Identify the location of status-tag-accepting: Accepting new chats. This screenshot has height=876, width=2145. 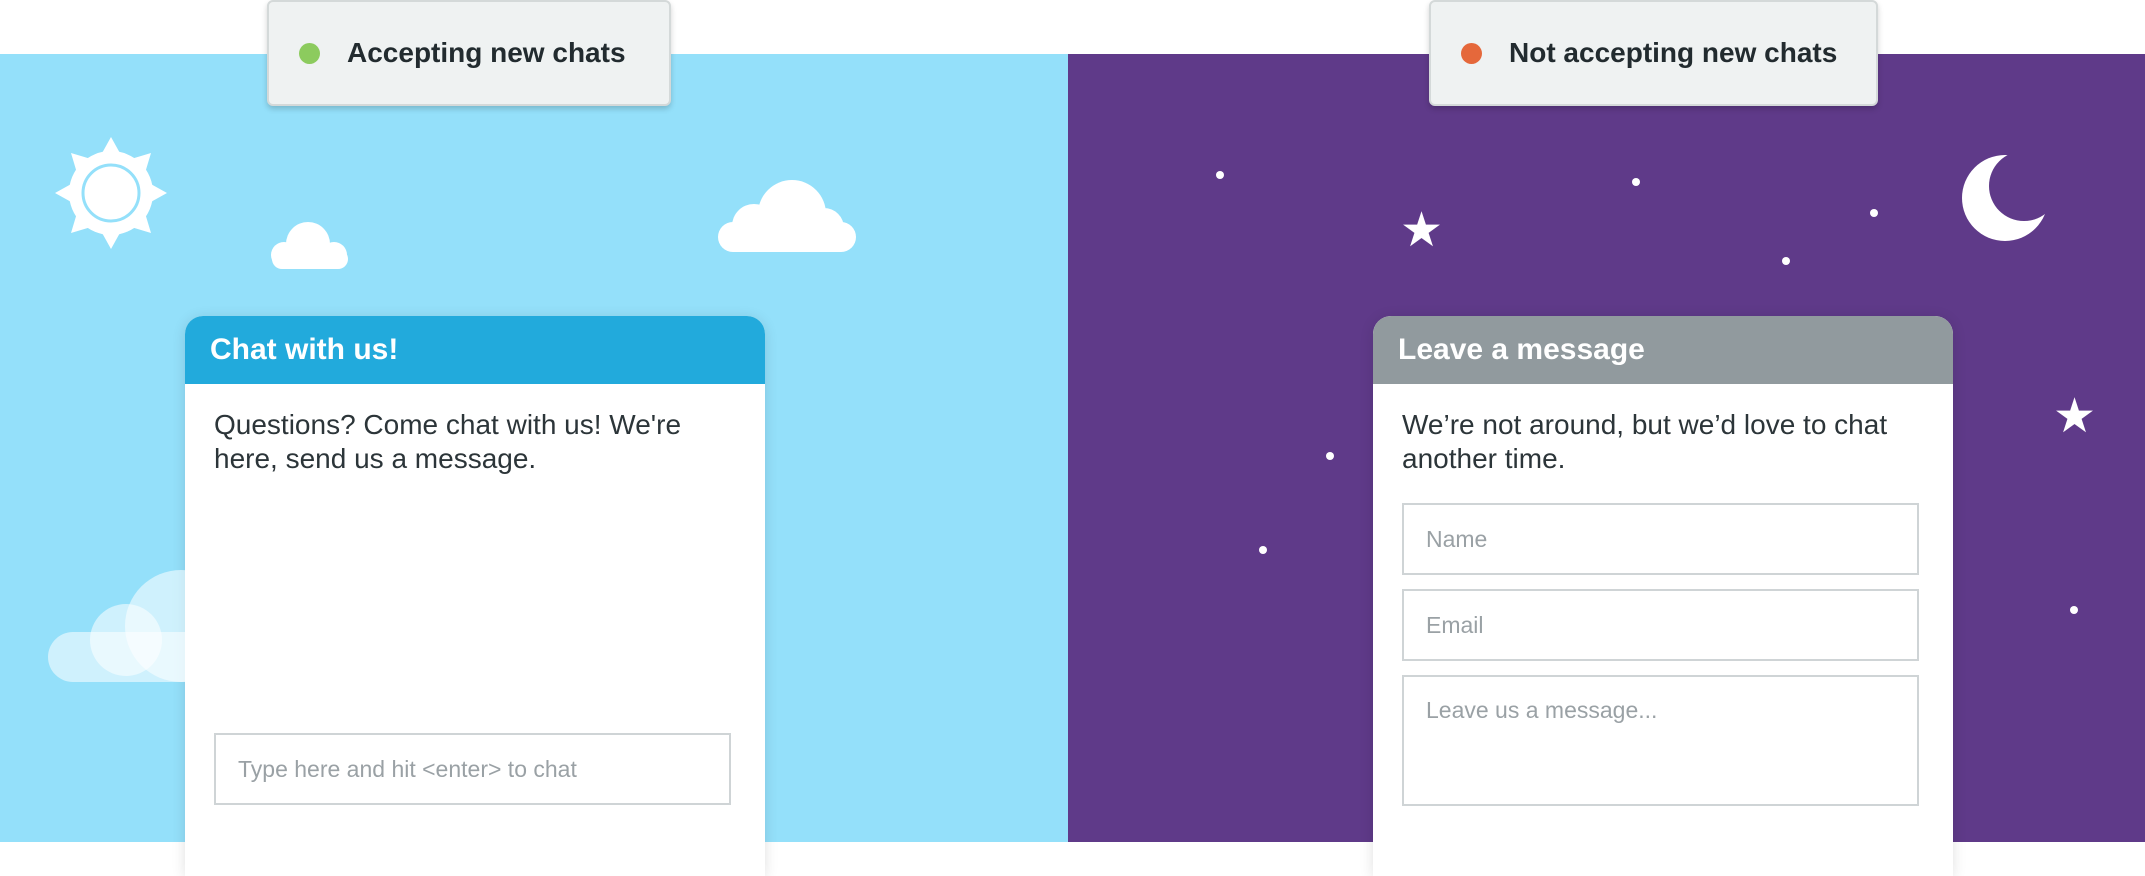
(469, 53).